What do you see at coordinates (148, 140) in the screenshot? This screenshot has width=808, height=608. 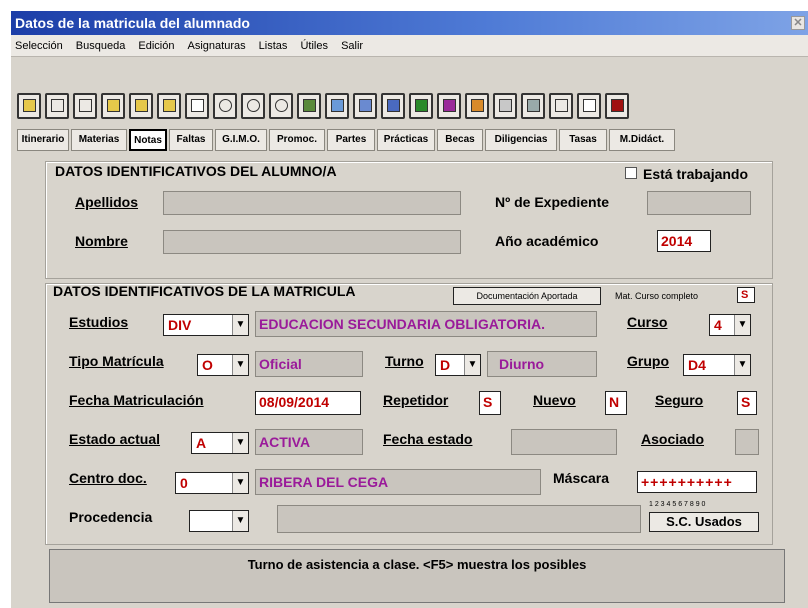 I see `tab-notas: Notas` at bounding box center [148, 140].